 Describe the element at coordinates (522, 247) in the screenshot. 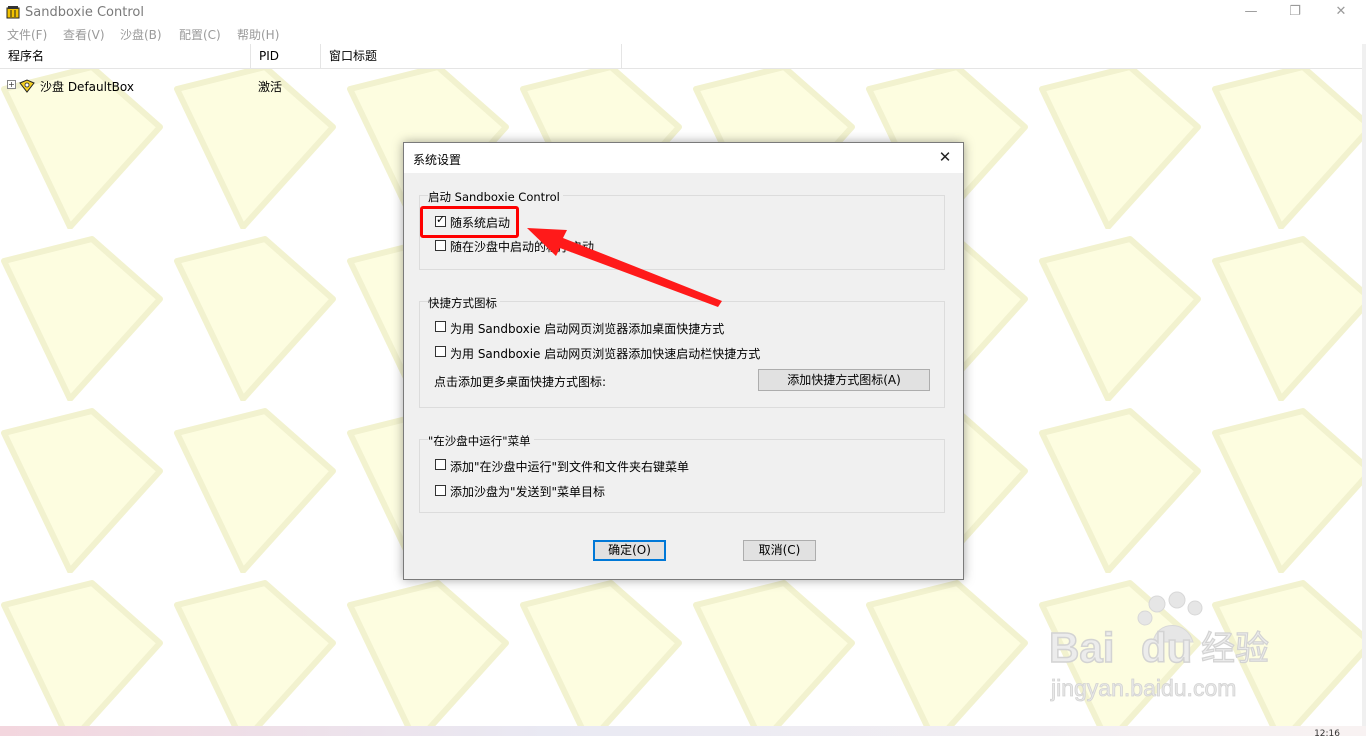

I see `start-with-sandboxed-program-label: 随在沙盘中启动的程序启动` at that location.